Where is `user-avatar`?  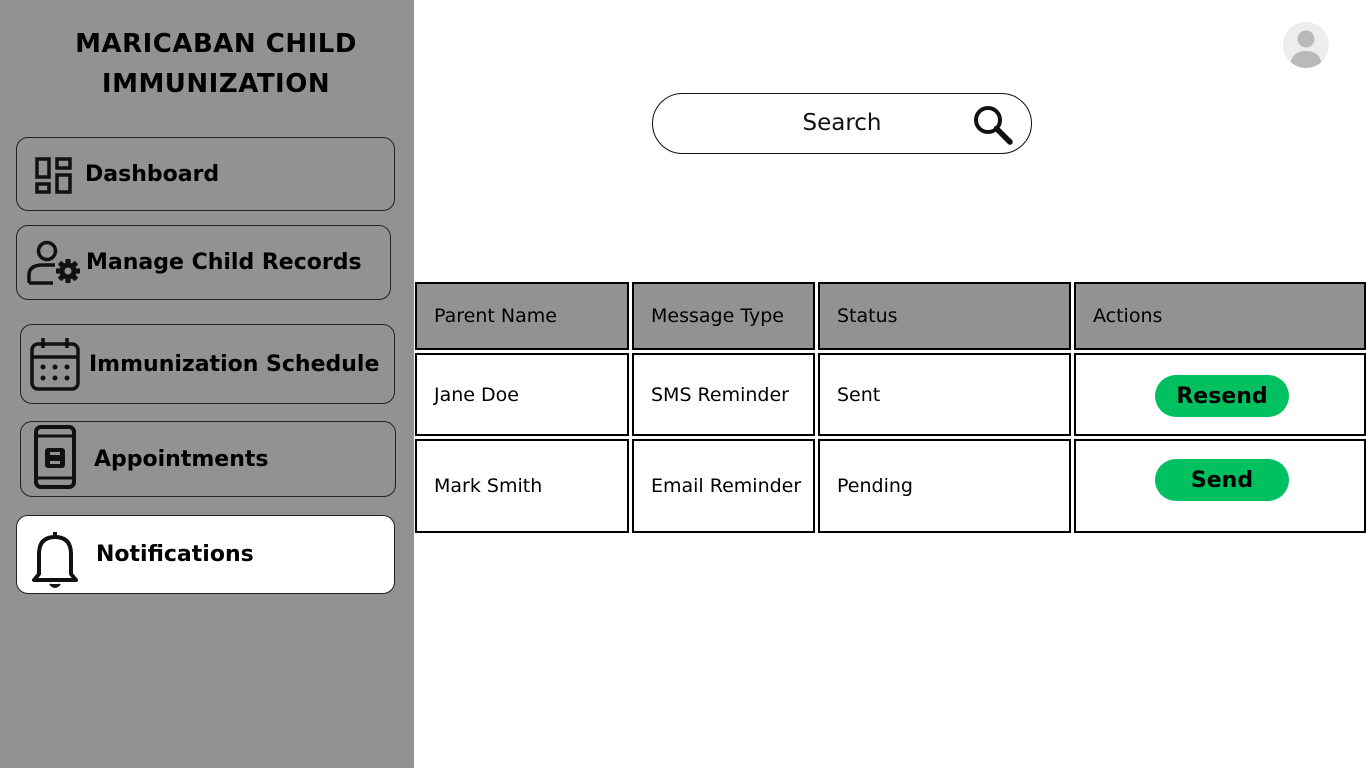 user-avatar is located at coordinates (1306, 45).